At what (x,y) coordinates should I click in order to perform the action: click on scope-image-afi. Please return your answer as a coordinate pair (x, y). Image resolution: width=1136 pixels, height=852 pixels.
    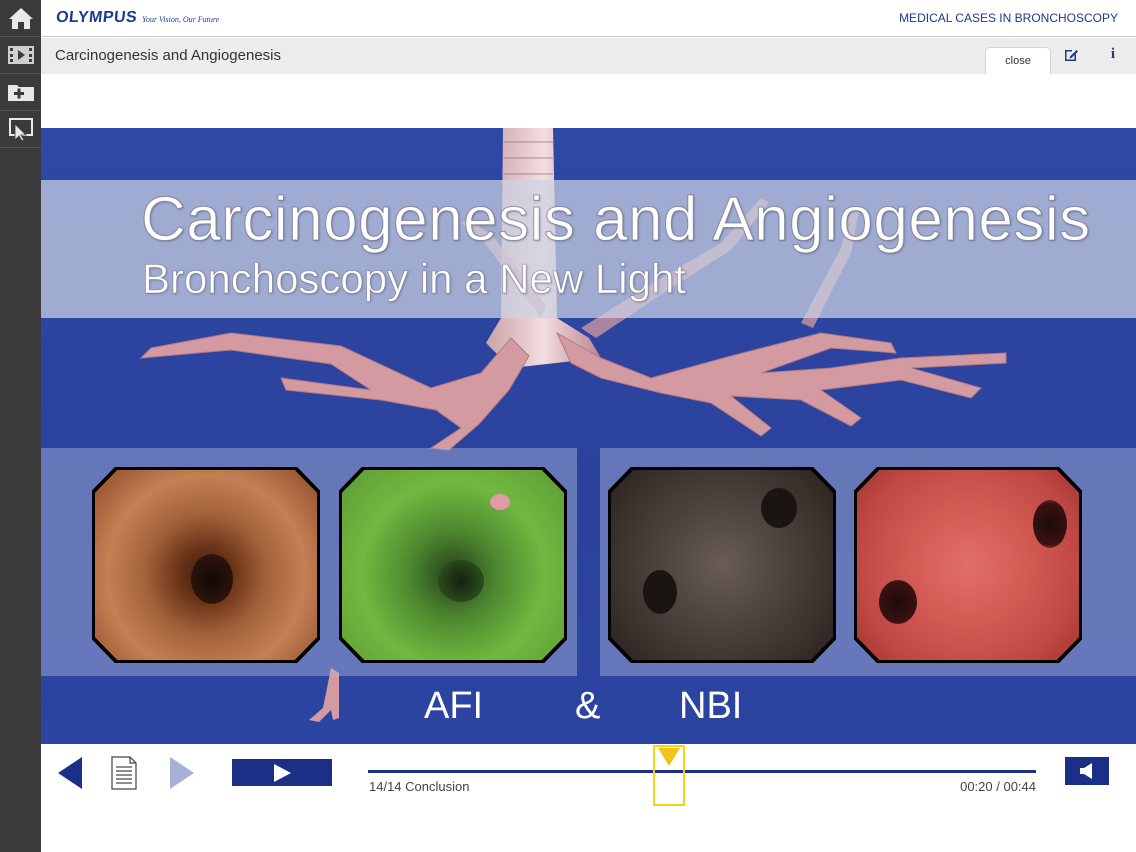
    Looking at the image, I should click on (453, 565).